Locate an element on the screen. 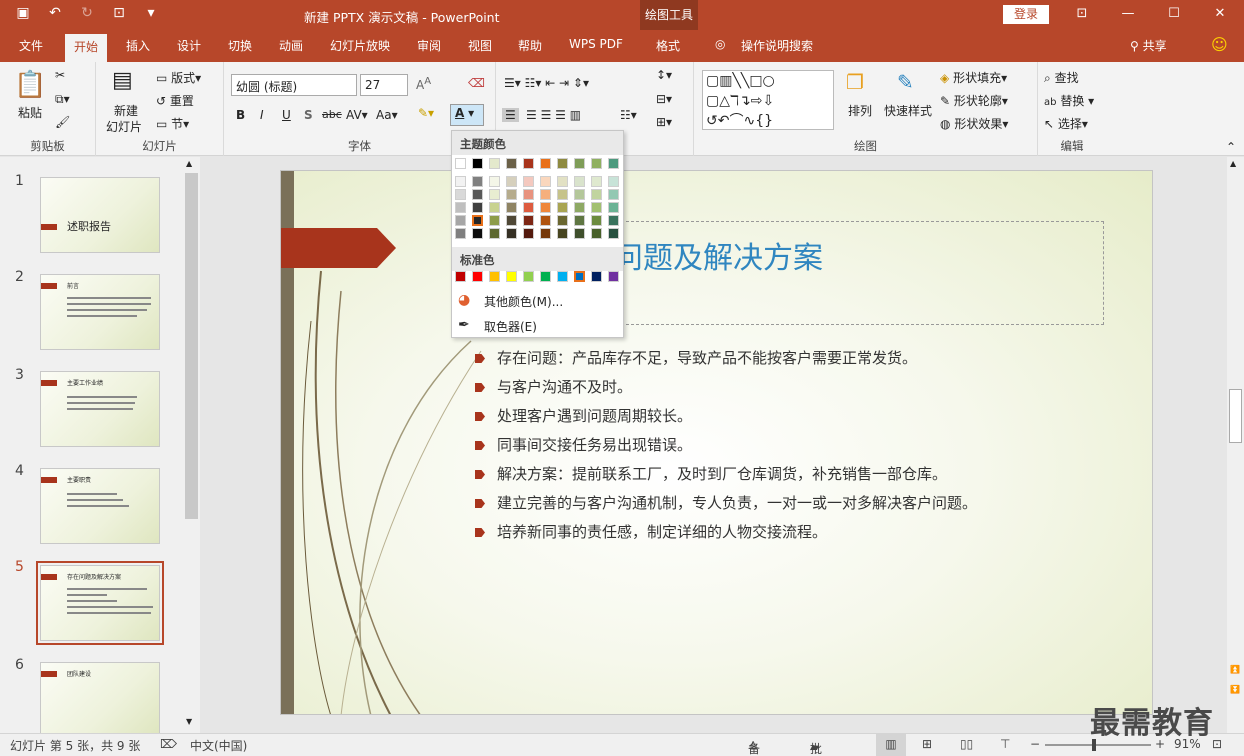 This screenshot has width=1244, height=756. scroll-up-icon: ▲ is located at coordinates (1233, 163).